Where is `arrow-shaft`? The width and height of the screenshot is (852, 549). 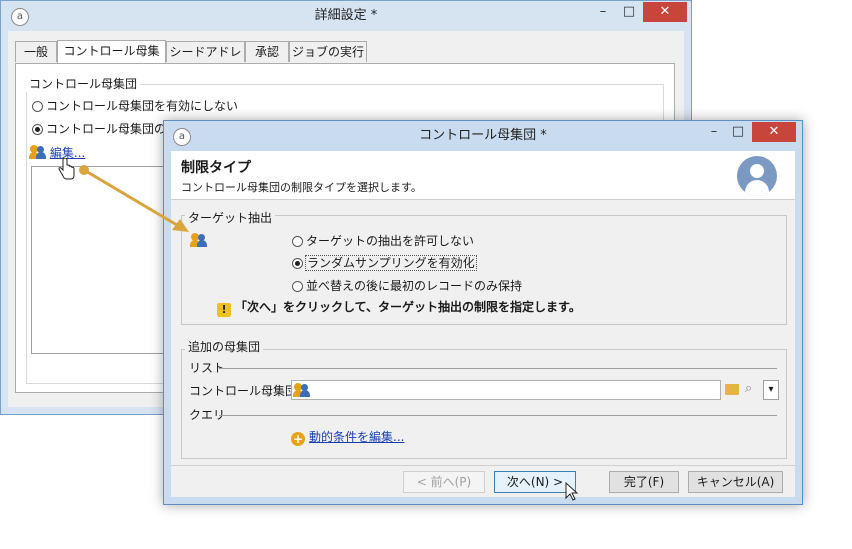 arrow-shaft is located at coordinates (133, 199).